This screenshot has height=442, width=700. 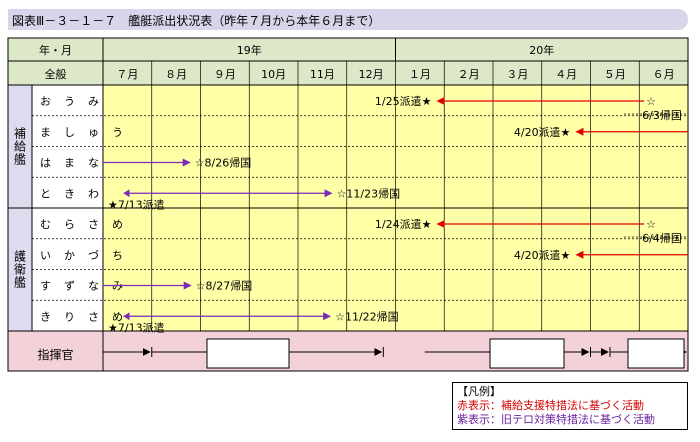 What do you see at coordinates (70, 101) in the screenshot?
I see `ship-label-0: お う み` at bounding box center [70, 101].